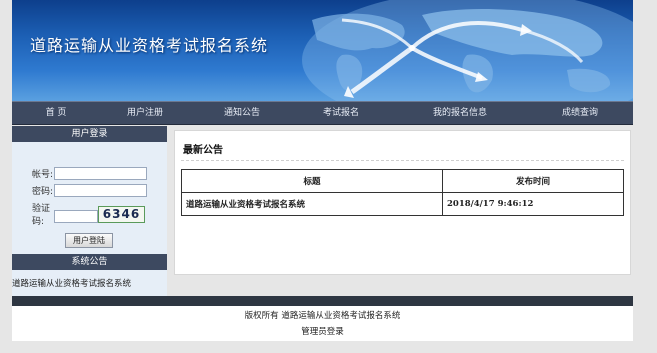 The height and width of the screenshot is (353, 657). I want to click on admin-login-link: 管理员登录, so click(322, 331).